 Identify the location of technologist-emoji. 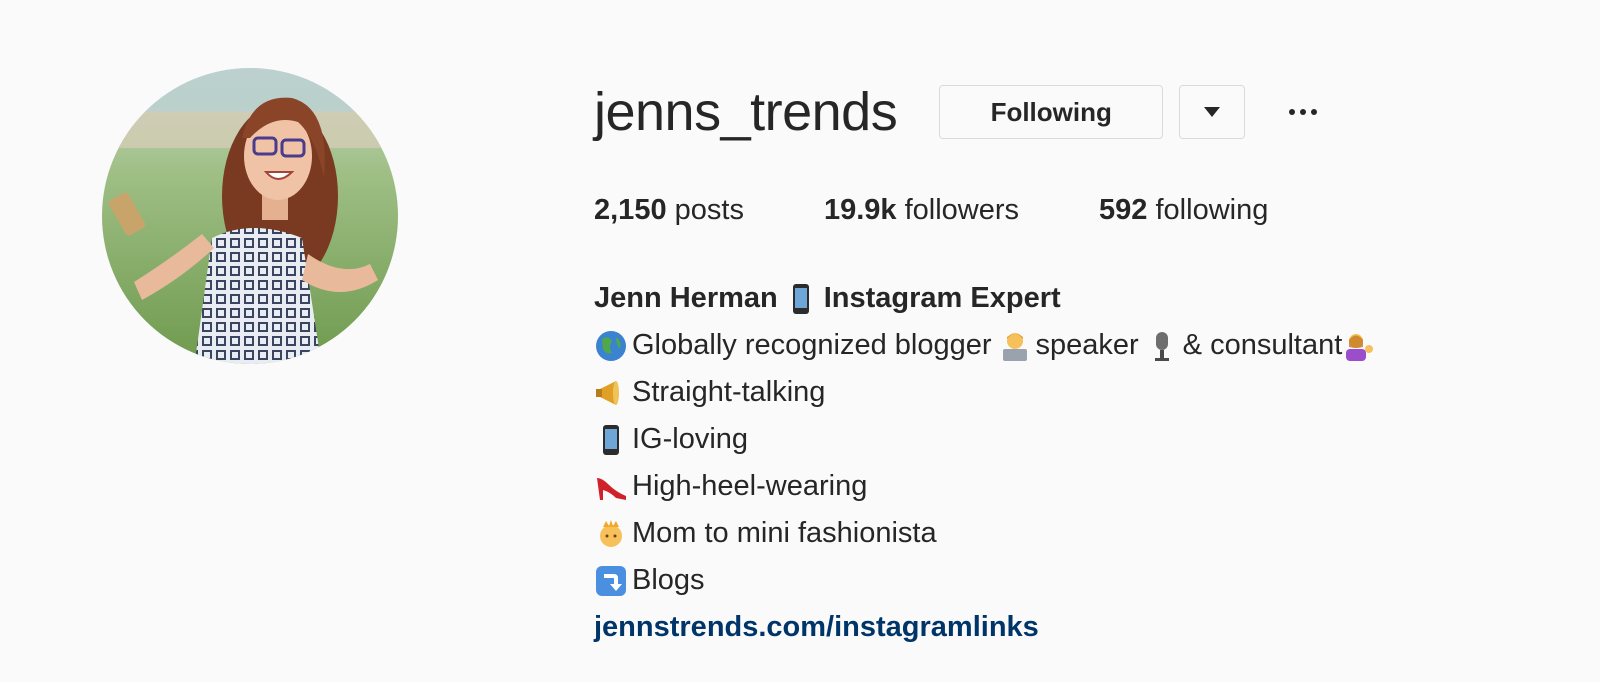
(1015, 346).